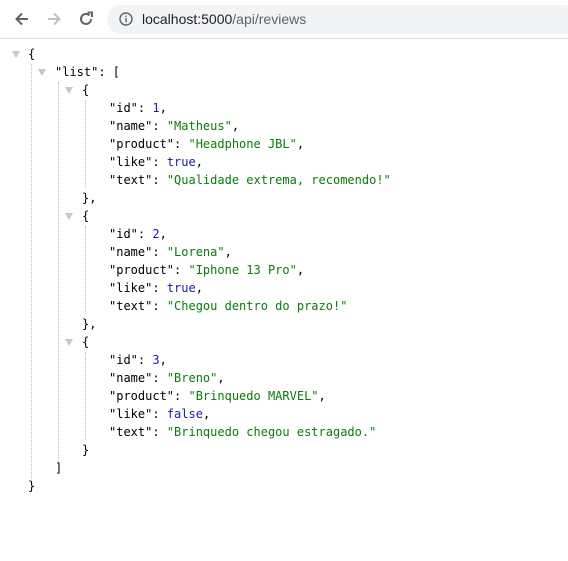 This screenshot has height=561, width=568. I want to click on json-line-close-root: }, so click(32, 486).